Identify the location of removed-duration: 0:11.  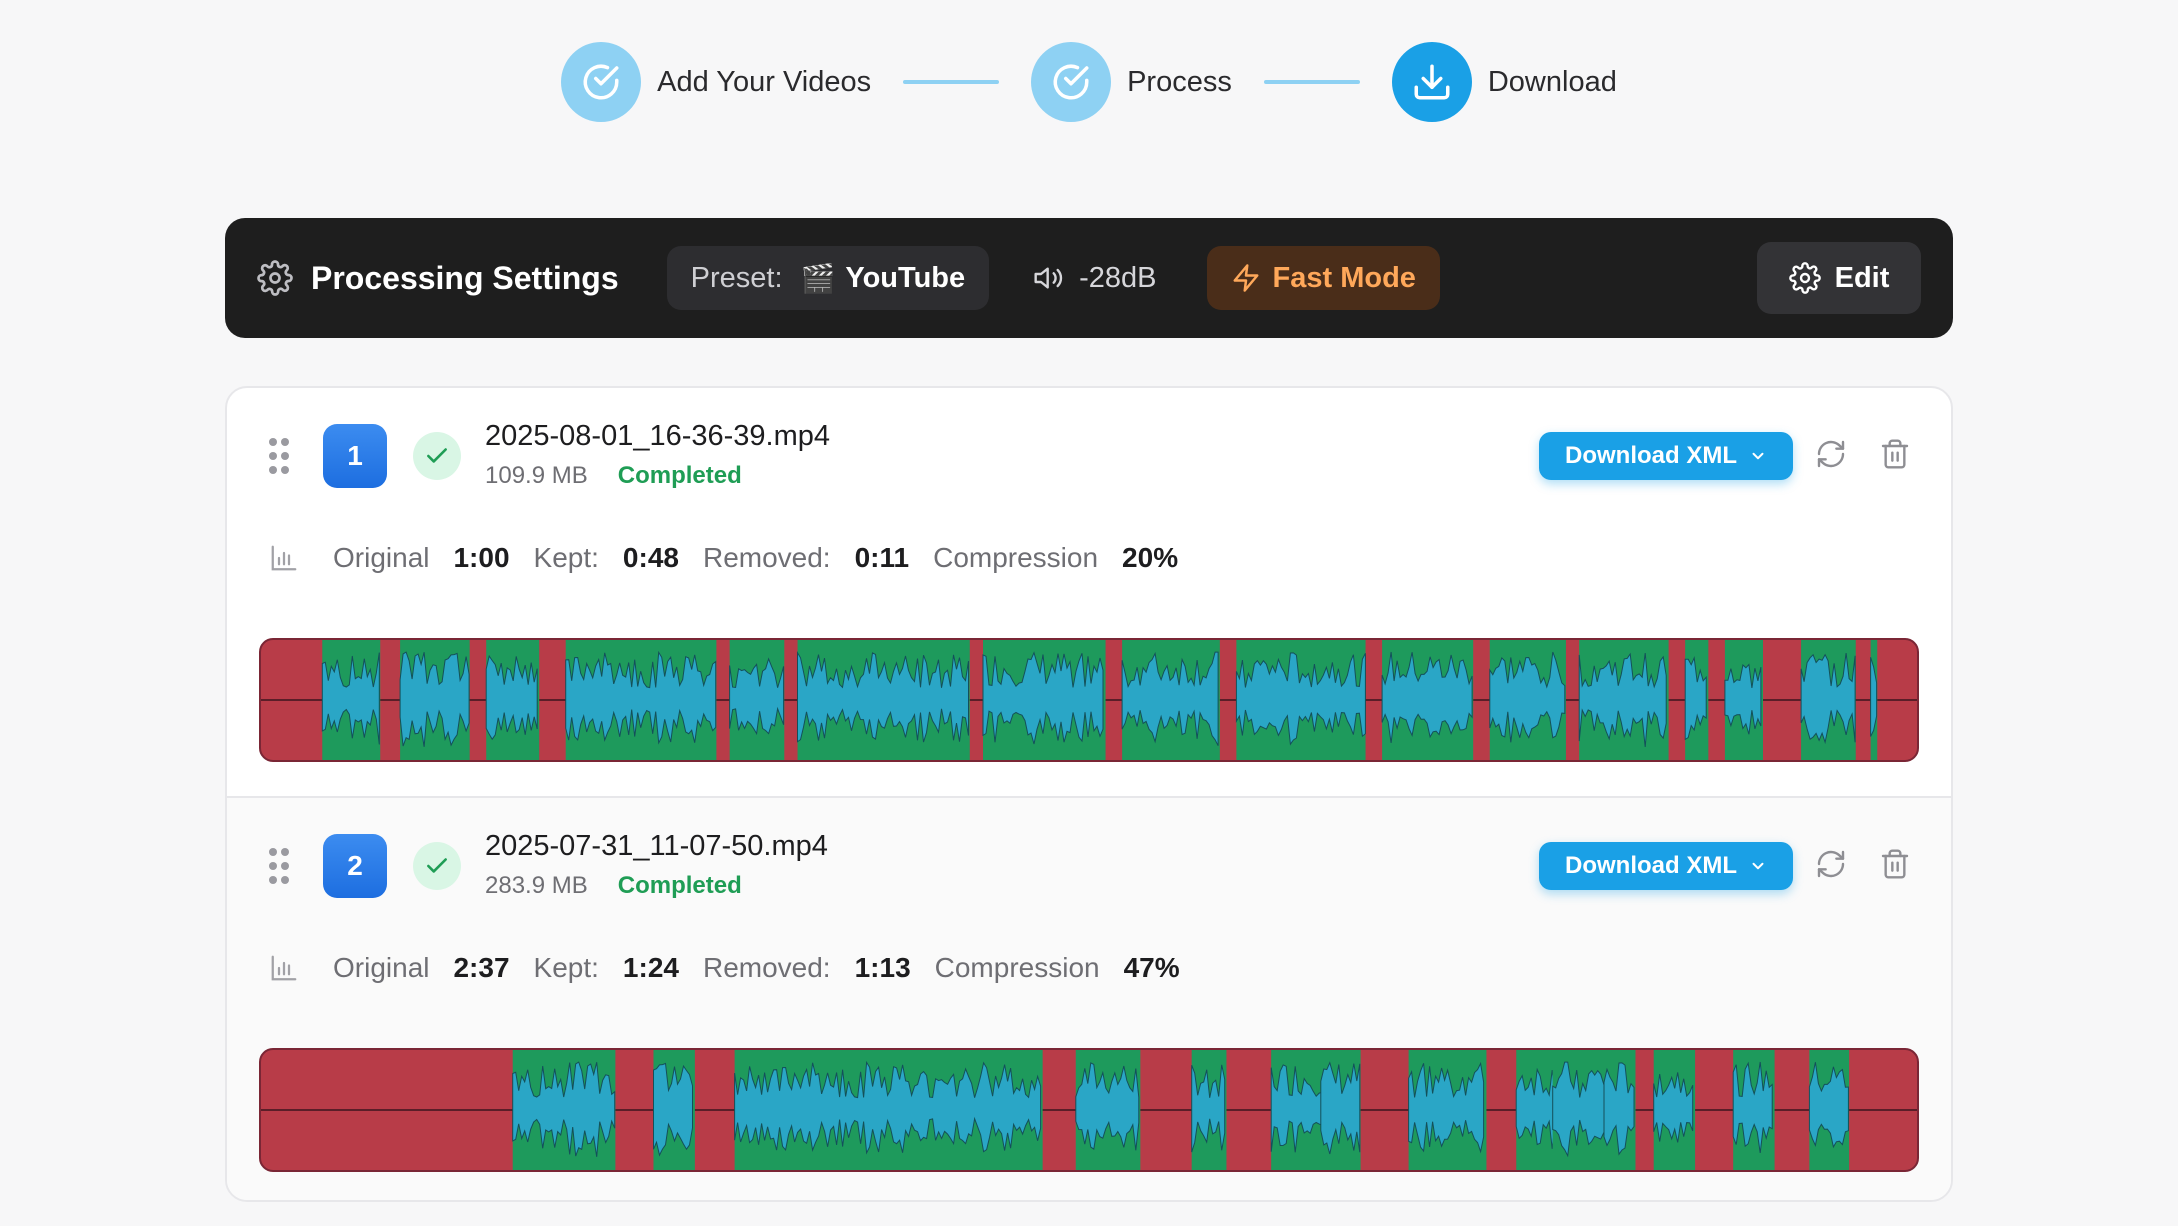
(882, 557).